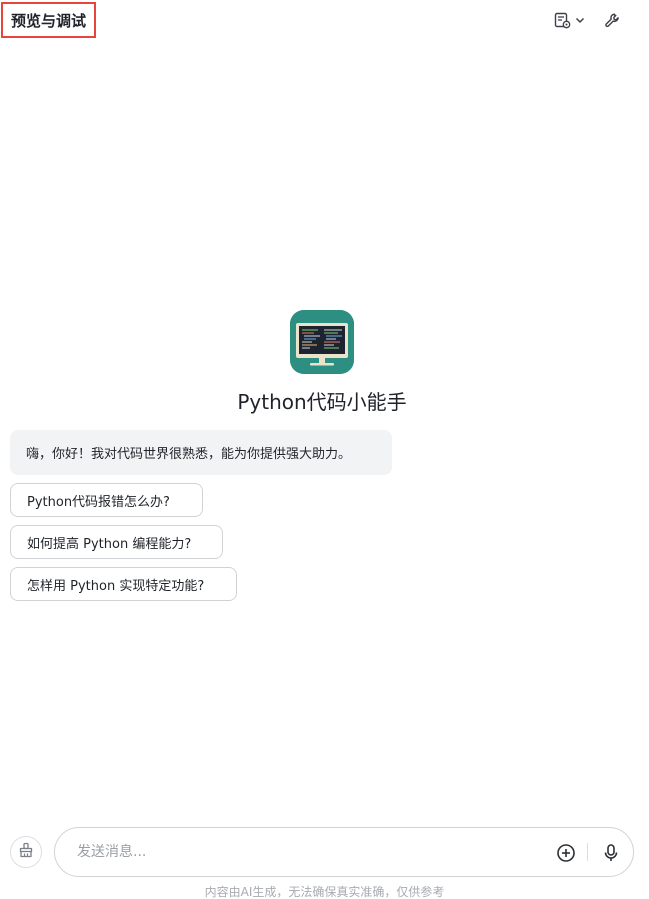 Image resolution: width=649 pixels, height=899 pixels. What do you see at coordinates (587, 852) in the screenshot?
I see `composer-divider` at bounding box center [587, 852].